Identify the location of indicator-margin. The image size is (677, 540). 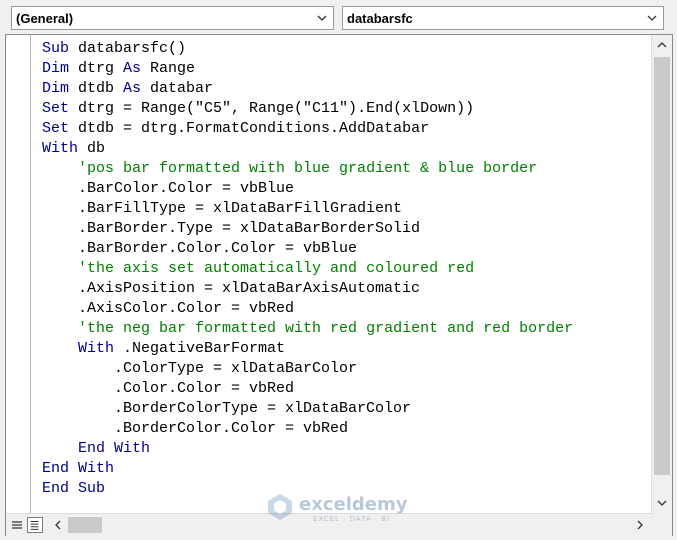
(18, 274).